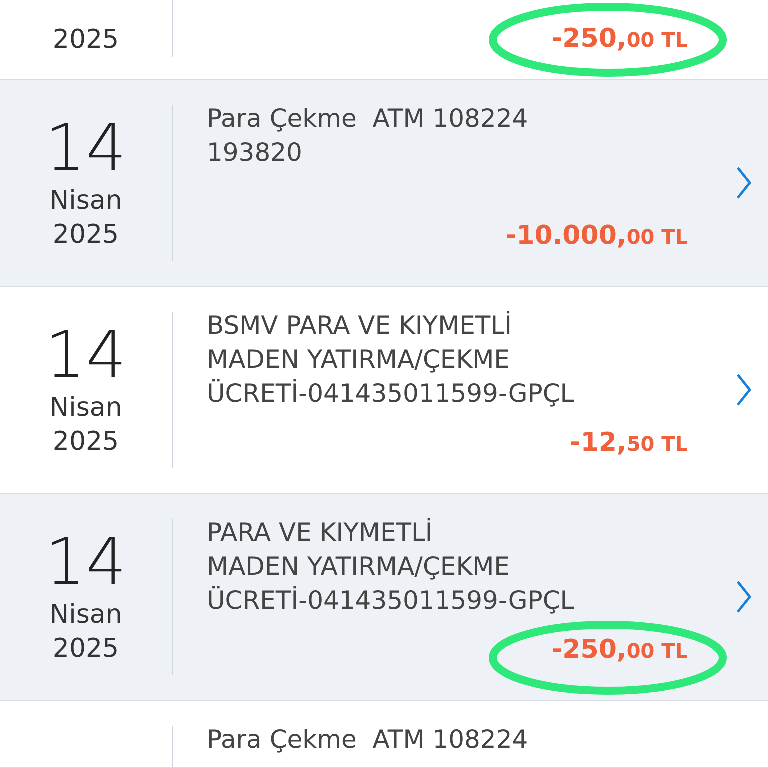  Describe the element at coordinates (360, 326) in the screenshot. I see `transaction-description: BSMV PARA VE KIYMETLİ` at that location.